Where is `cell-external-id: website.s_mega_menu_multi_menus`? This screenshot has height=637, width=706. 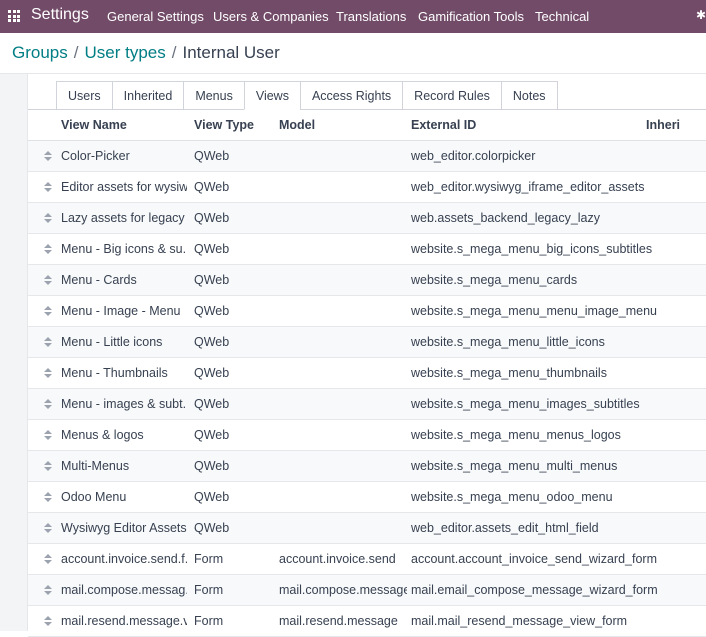
cell-external-id: website.s_mega_menu_multi_menus is located at coordinates (514, 466).